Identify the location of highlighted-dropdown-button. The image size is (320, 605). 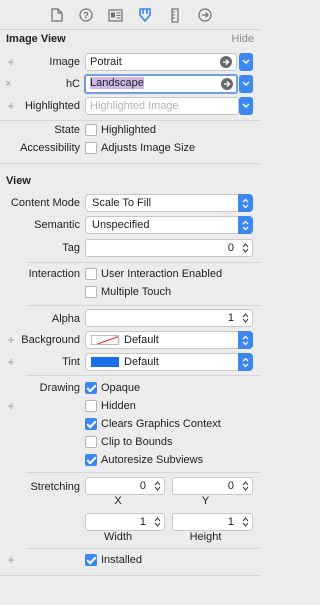
(246, 106).